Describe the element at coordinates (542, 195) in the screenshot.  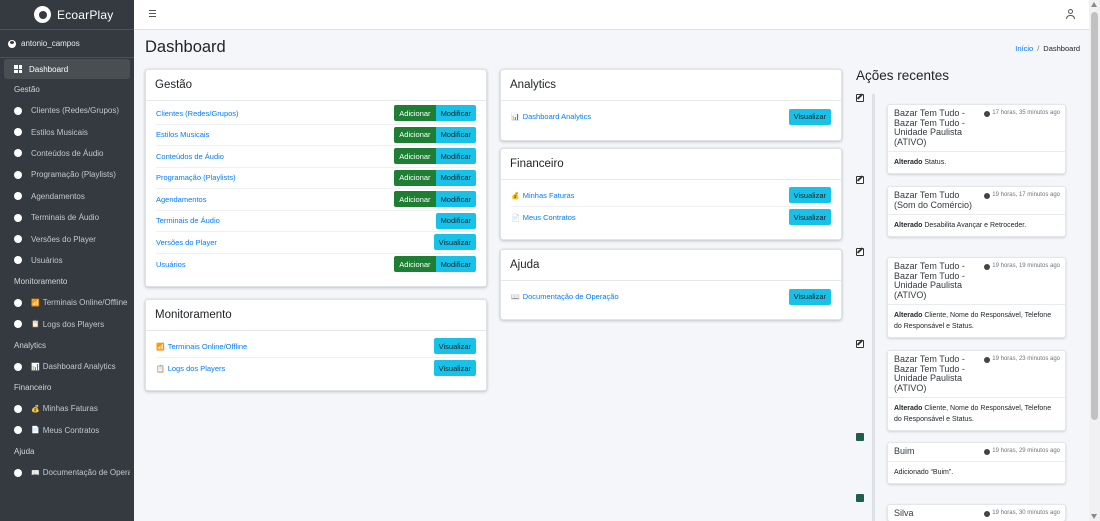
I see `financeiro-link-faturas: 💰 Minhas Faturas` at that location.